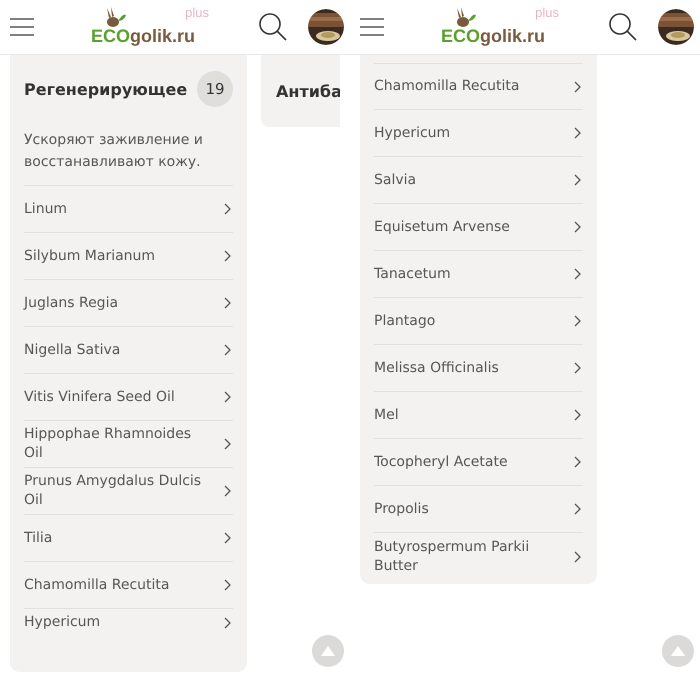 The width and height of the screenshot is (700, 700). Describe the element at coordinates (128, 397) in the screenshot. I see `ingredient-item: Vitis Vinifera Seed Oil` at that location.